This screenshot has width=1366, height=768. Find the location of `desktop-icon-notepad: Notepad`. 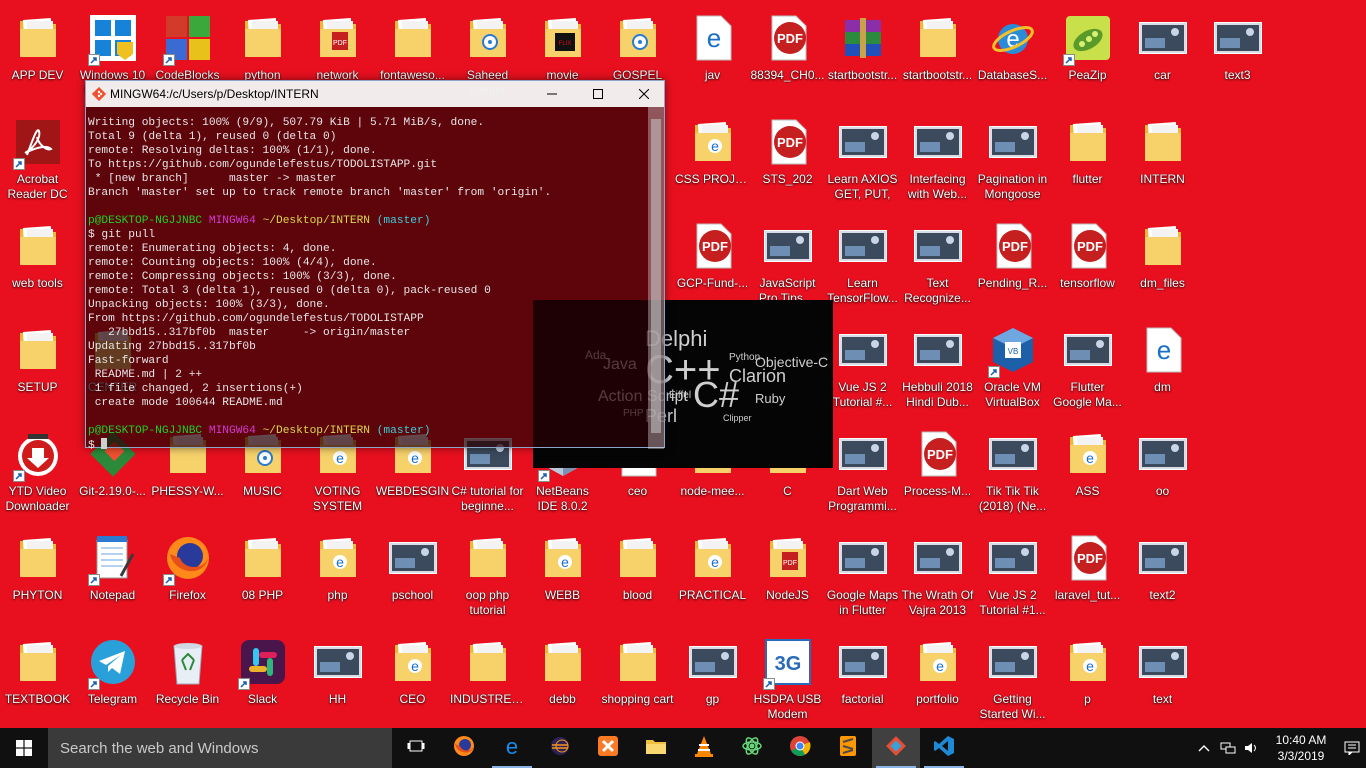

desktop-icon-notepad: Notepad is located at coordinates (112, 576).